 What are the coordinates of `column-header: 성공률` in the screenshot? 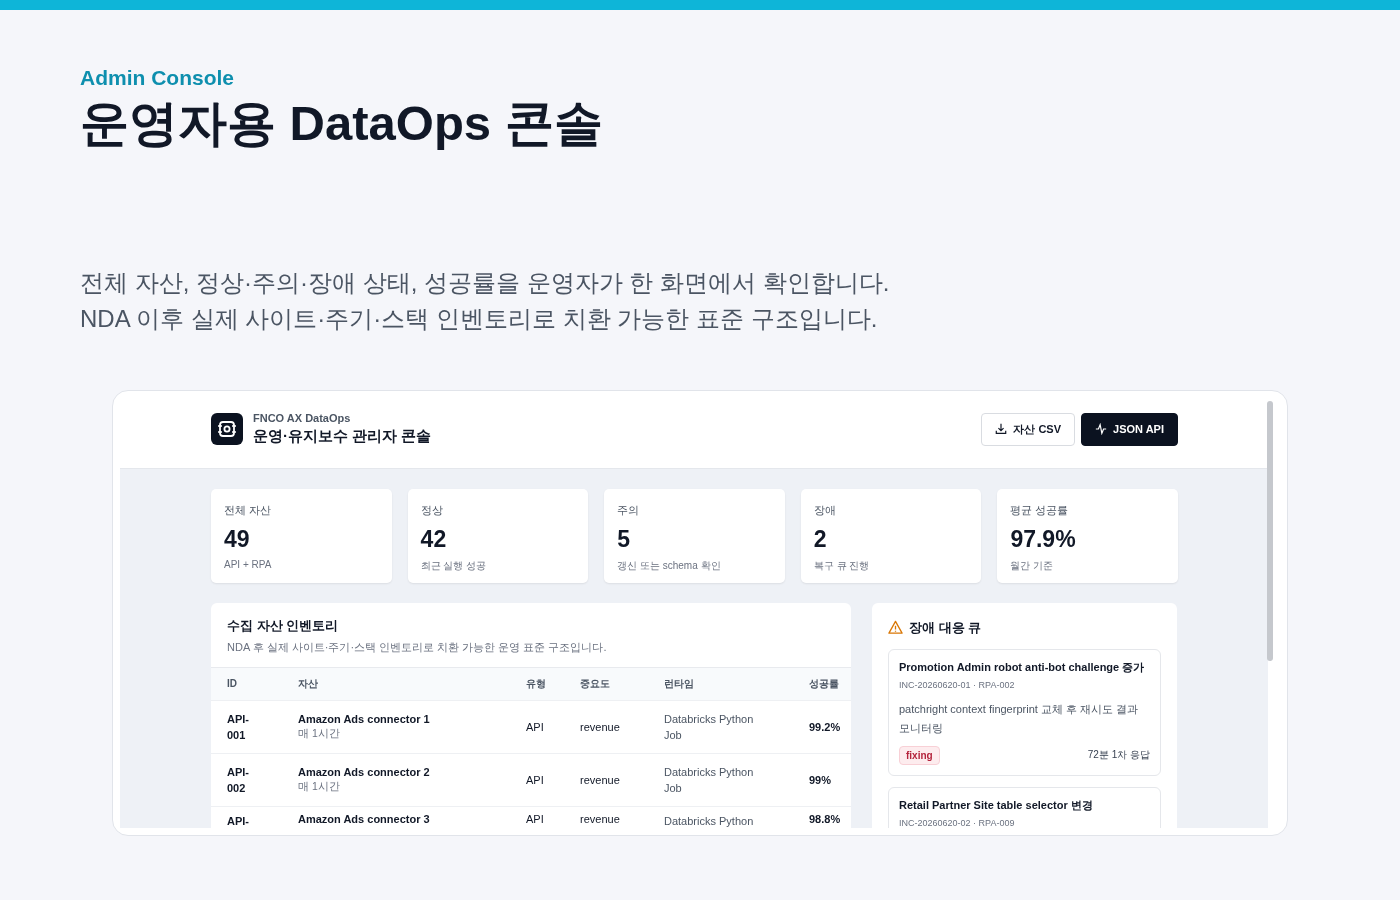 It's located at (824, 683).